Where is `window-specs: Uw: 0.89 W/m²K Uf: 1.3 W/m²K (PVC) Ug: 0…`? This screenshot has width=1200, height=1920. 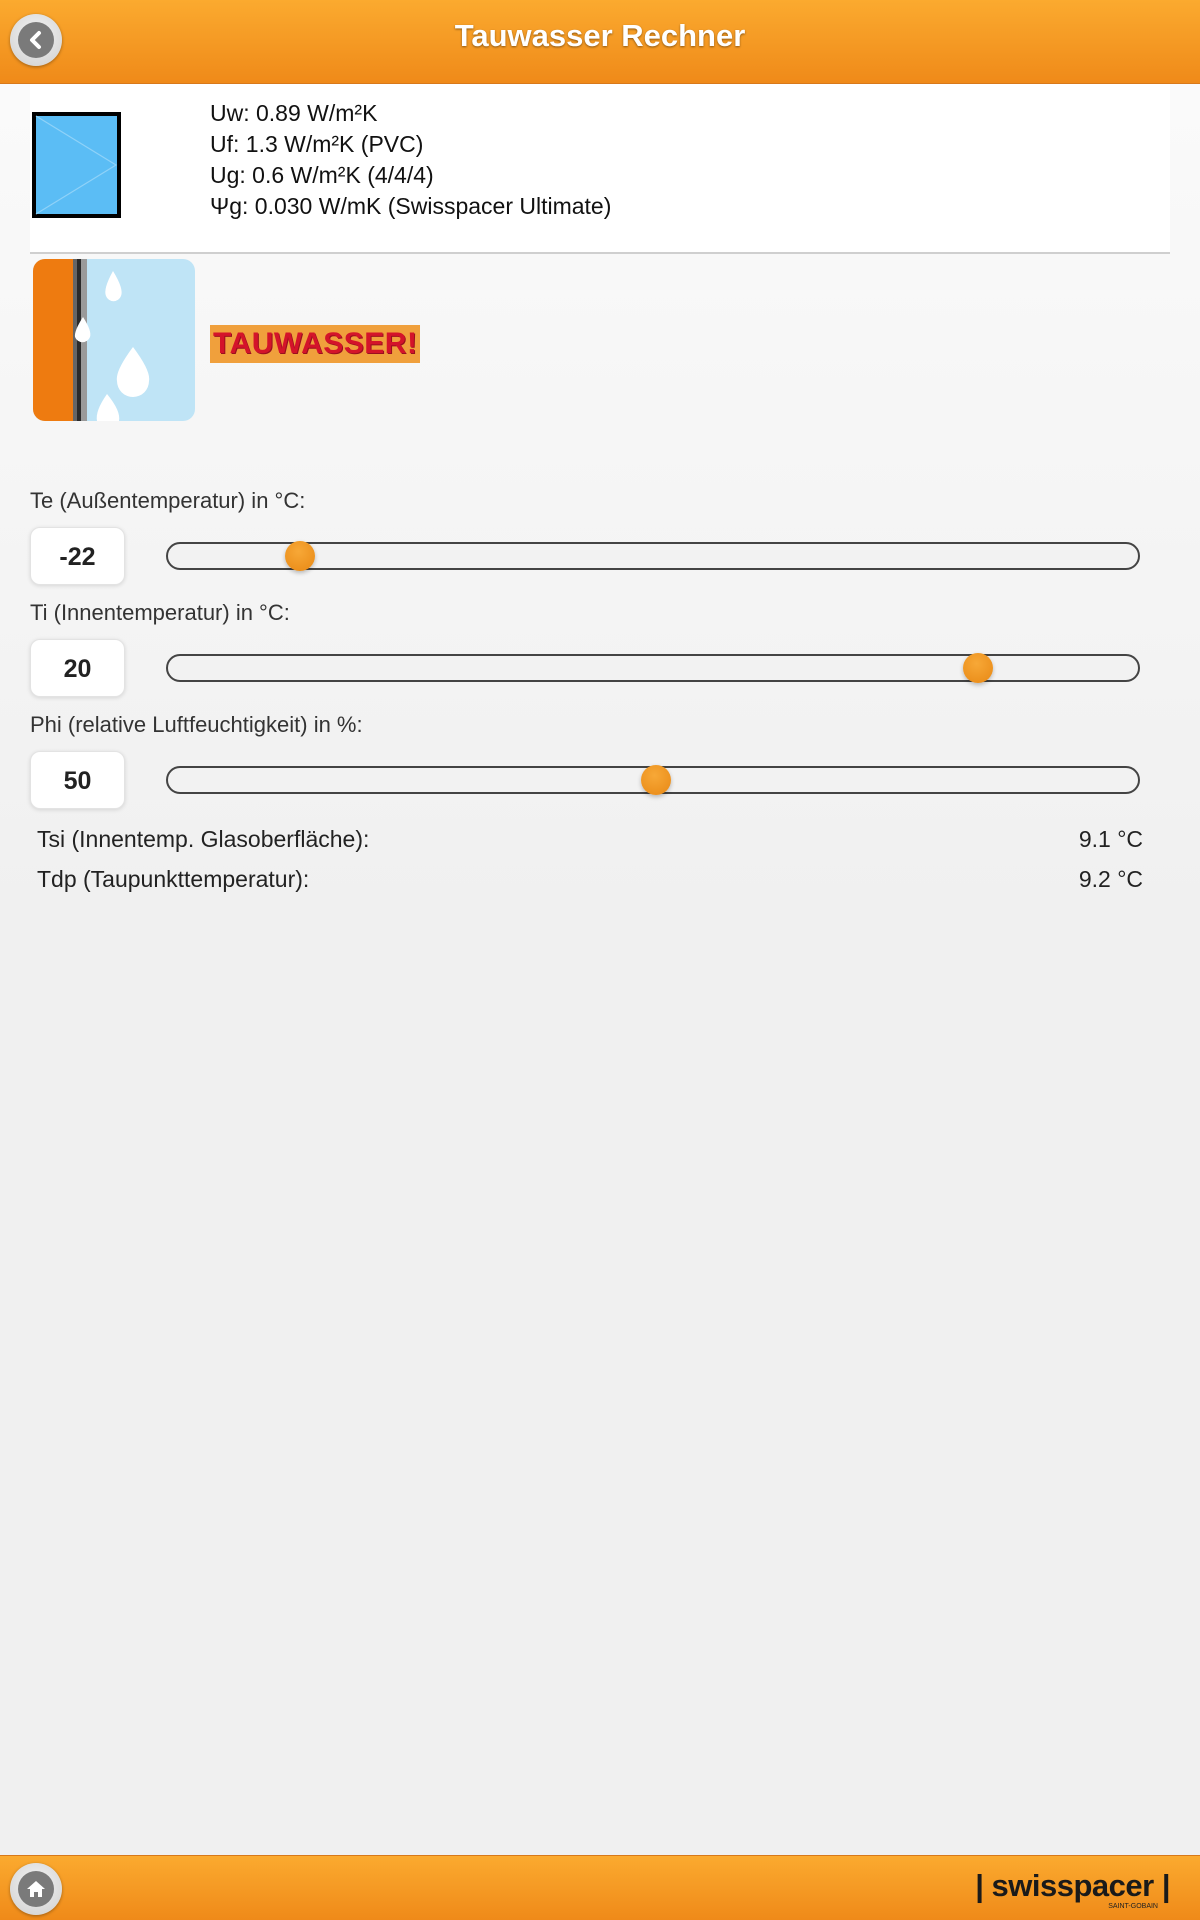
window-specs: Uw: 0.89 W/m²K Uf: 1.3 W/m²K (PVC) Ug: 0… is located at coordinates (410, 160).